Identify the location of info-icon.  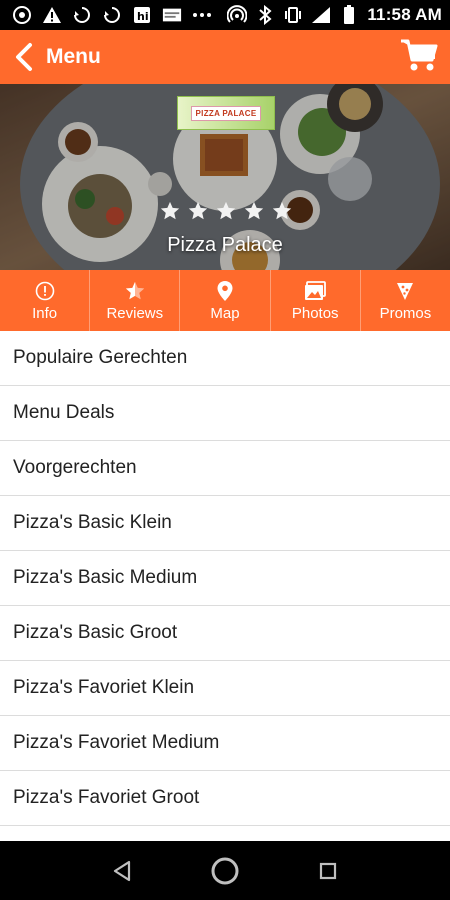
(45, 291).